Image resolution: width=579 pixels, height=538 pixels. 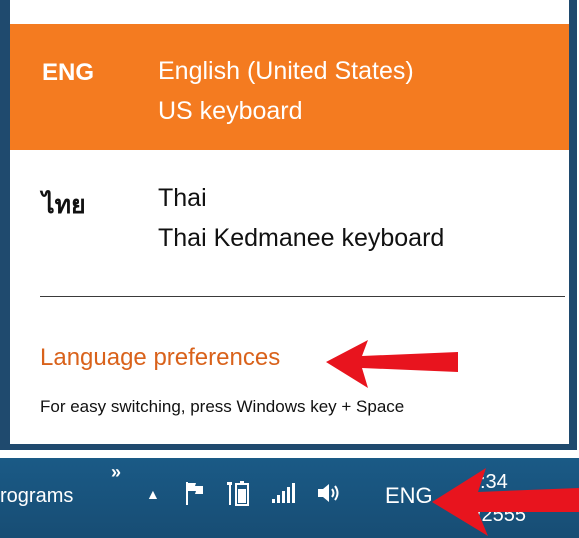 What do you see at coordinates (182, 198) in the screenshot?
I see `language-name: Thai` at bounding box center [182, 198].